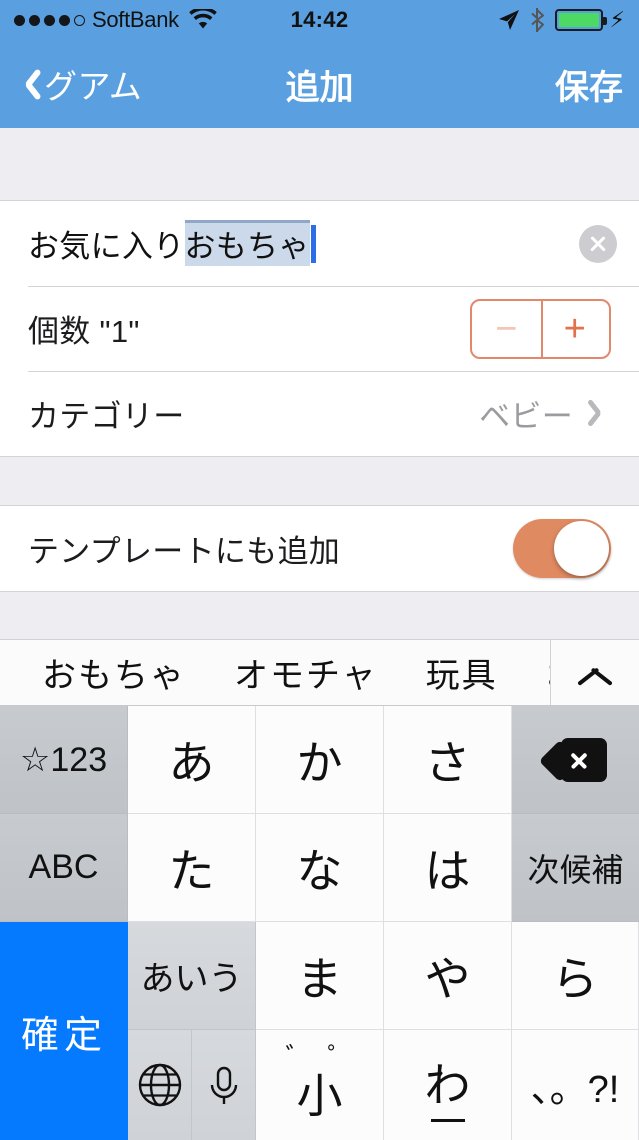 The image size is (639, 1140). Describe the element at coordinates (462, 672) in the screenshot. I see `candidate-item: 玩具` at that location.